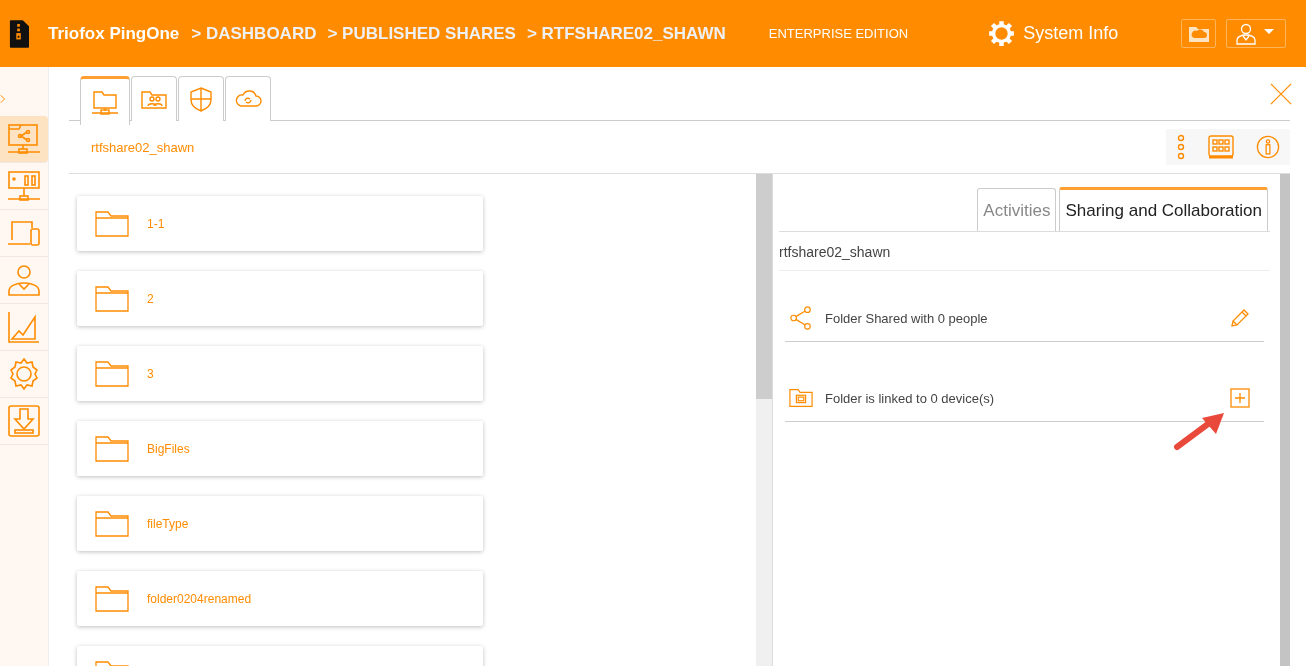 This screenshot has height=666, width=1306. What do you see at coordinates (143, 147) in the screenshot?
I see `folder-path: rtfshare02_shawn` at bounding box center [143, 147].